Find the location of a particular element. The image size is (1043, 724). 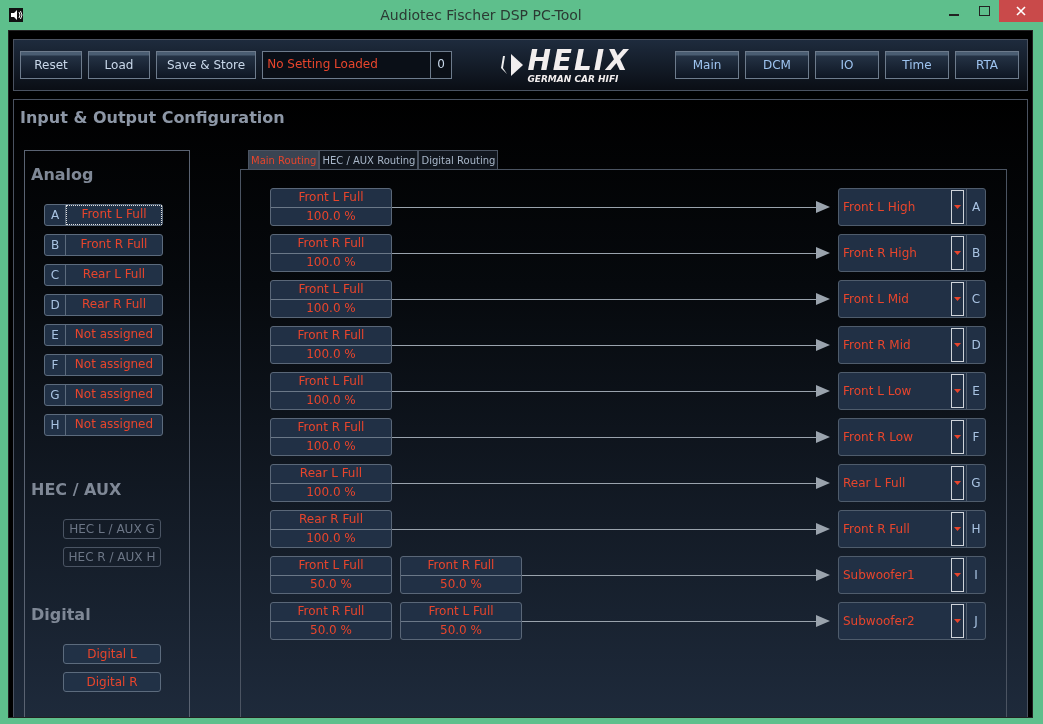

routing-tab: HEC / AUX Routing is located at coordinates (369, 159).